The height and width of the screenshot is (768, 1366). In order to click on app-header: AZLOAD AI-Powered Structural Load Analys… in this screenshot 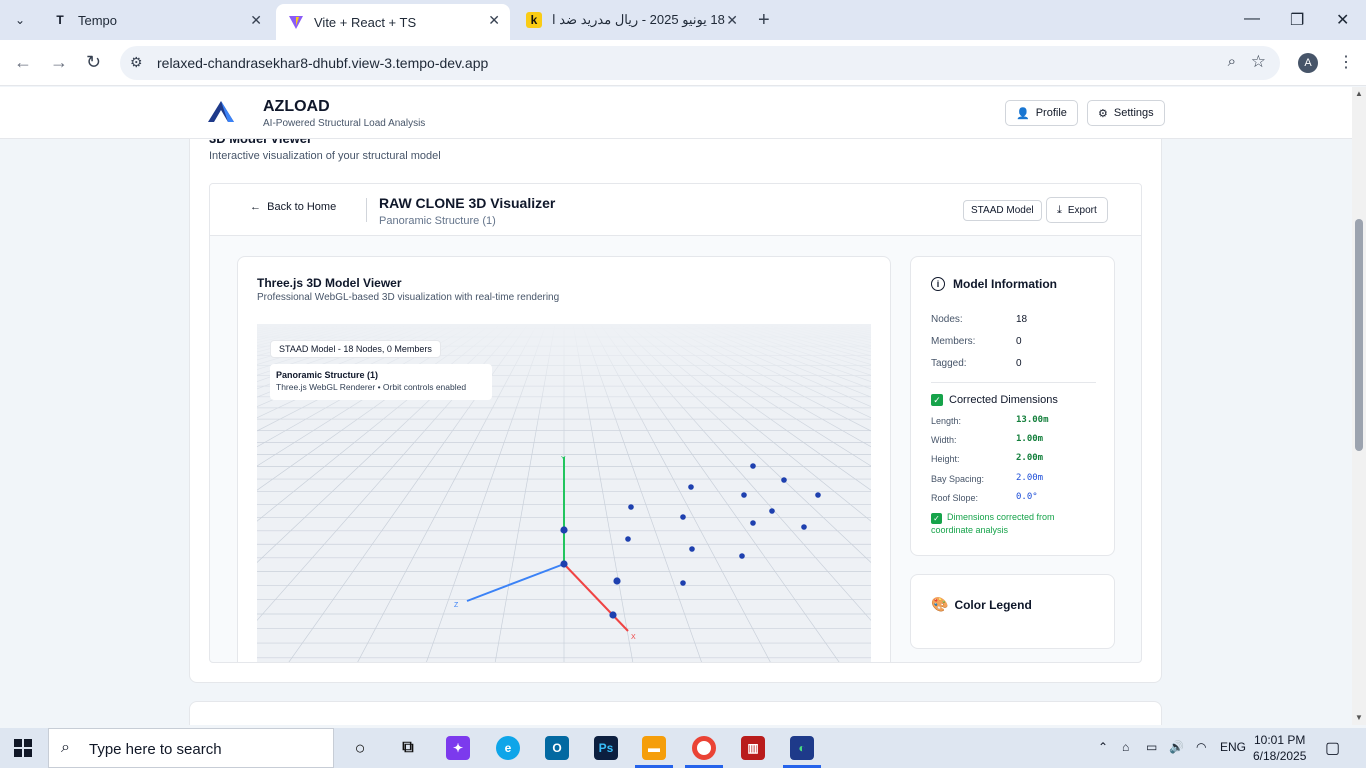, I will do `click(676, 113)`.